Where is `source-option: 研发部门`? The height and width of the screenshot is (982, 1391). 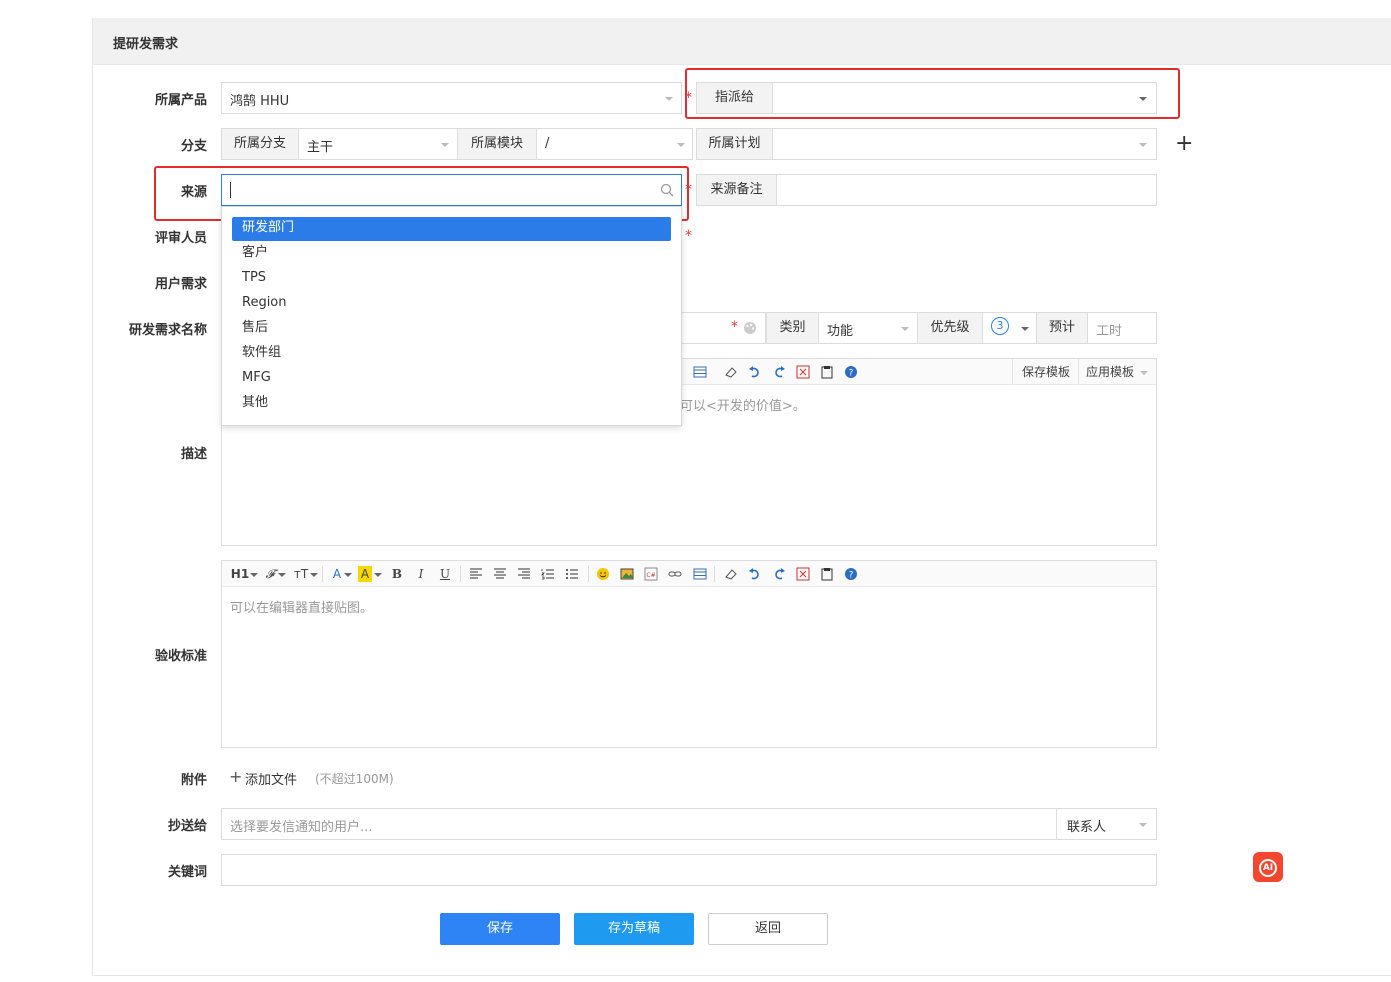
source-option: 研发部门 is located at coordinates (451, 229).